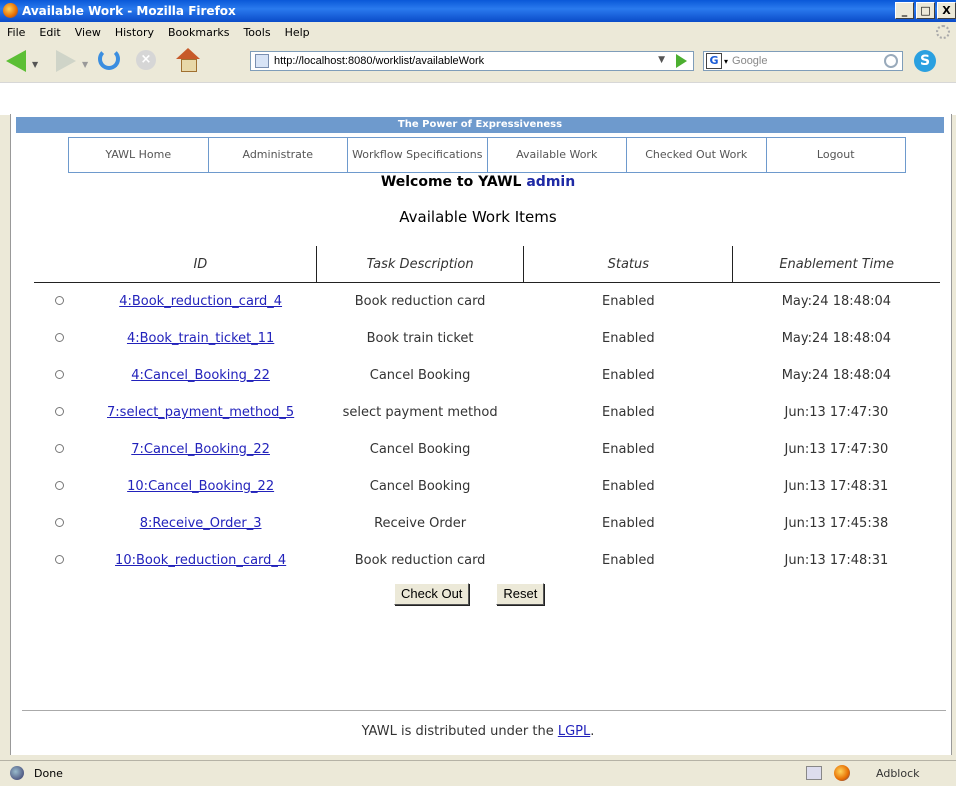 This screenshot has width=956, height=786. What do you see at coordinates (836, 523) in the screenshot?
I see `enablement-time: Jun:13 17:45:38` at bounding box center [836, 523].